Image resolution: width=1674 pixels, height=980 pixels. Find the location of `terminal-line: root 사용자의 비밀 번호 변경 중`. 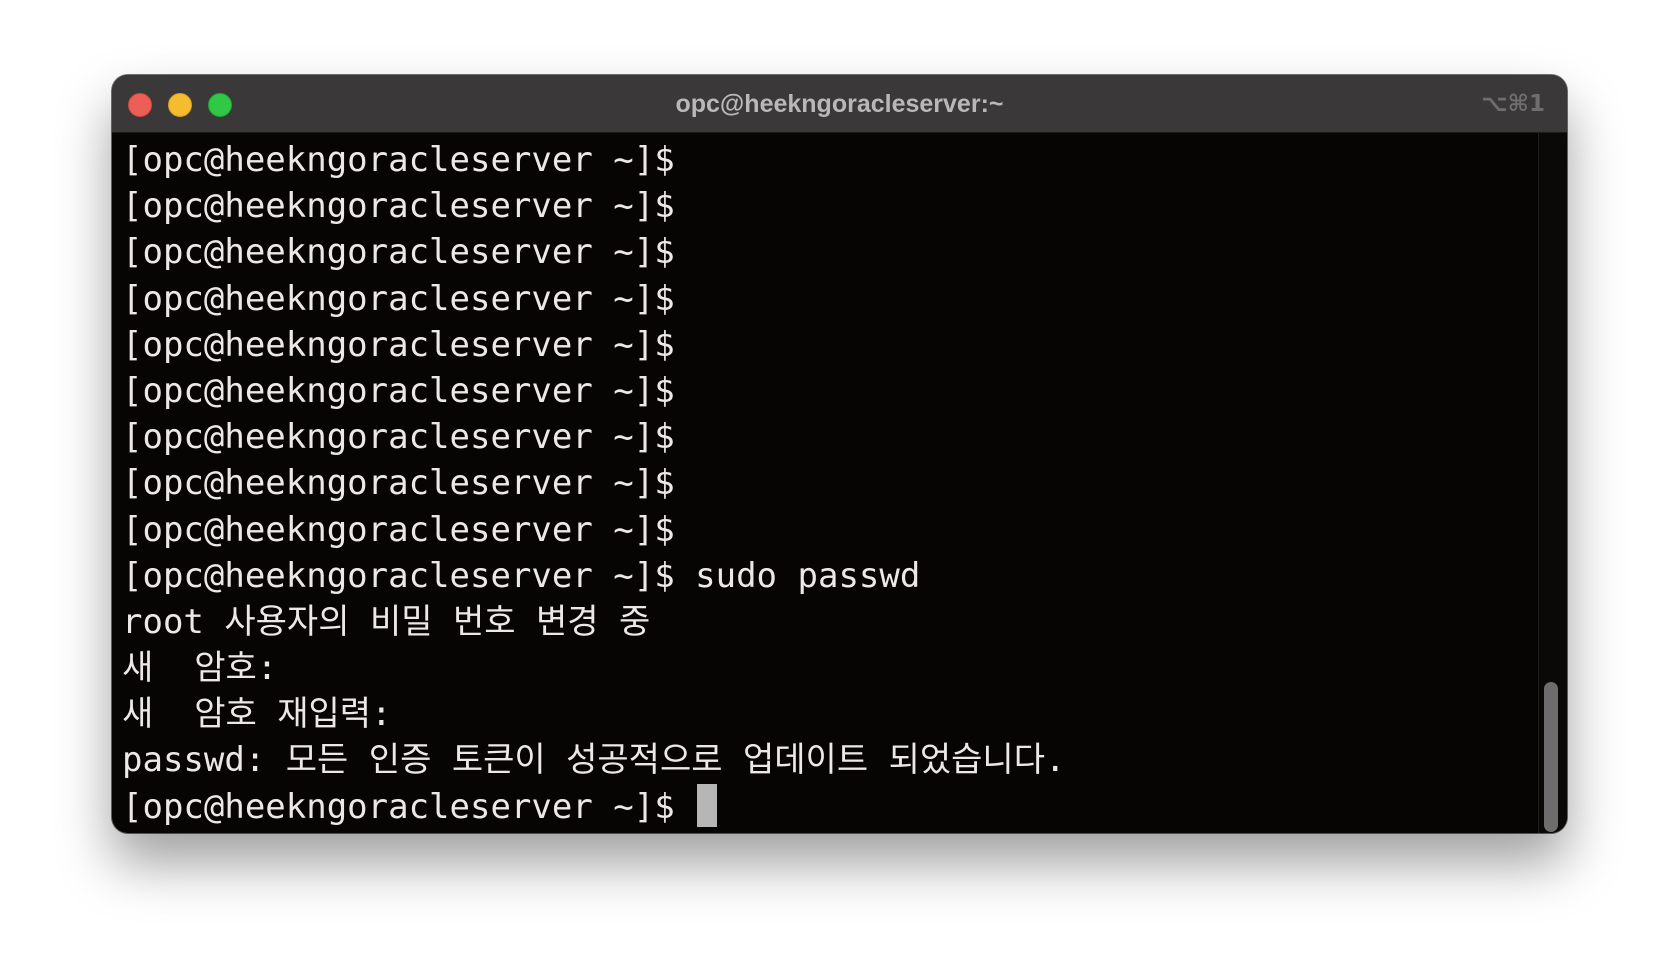

terminal-line: root 사용자의 비밀 번호 변경 중 is located at coordinates (386, 621).